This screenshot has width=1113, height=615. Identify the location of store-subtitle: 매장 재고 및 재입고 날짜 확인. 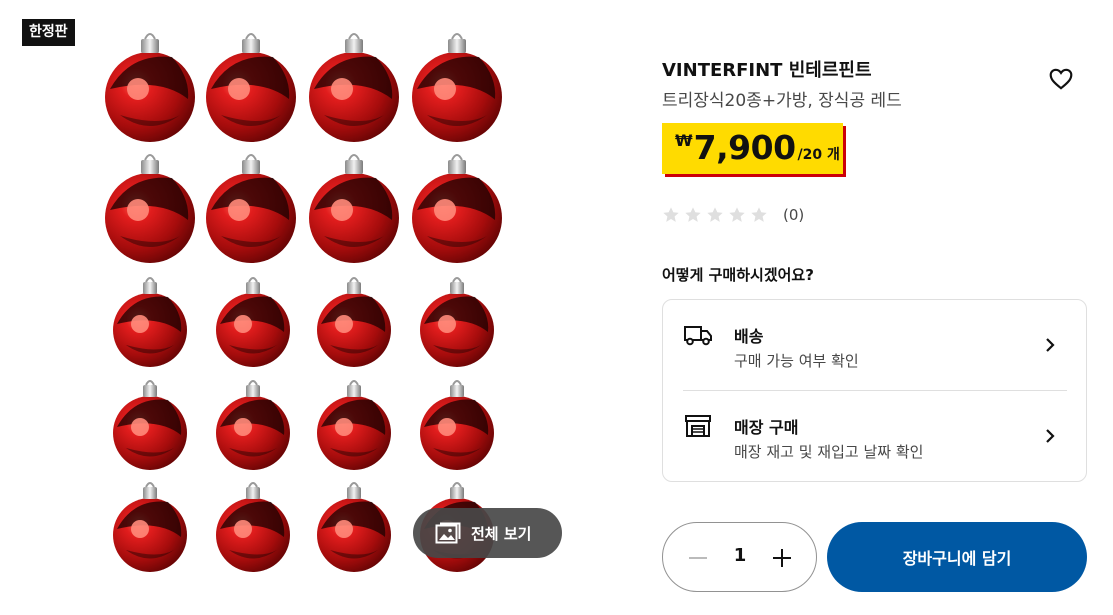
(829, 452).